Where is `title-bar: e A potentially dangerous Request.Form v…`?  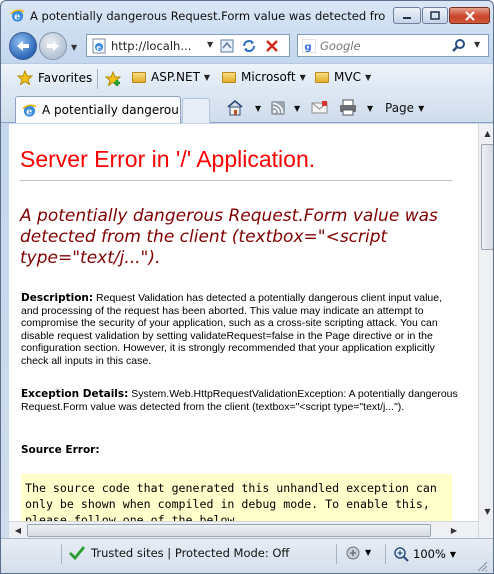
title-bar: e A potentially dangerous Request.Form v… is located at coordinates (247, 15).